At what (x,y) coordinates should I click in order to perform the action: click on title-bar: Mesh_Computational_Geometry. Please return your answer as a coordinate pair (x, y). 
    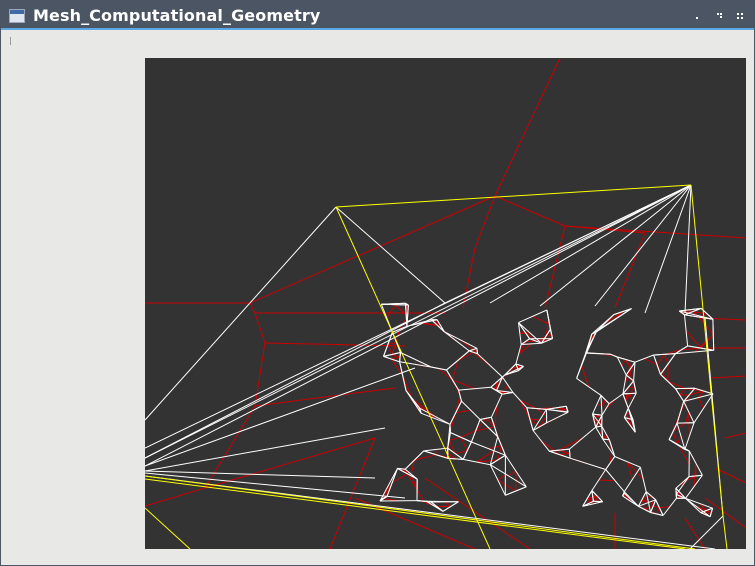
    Looking at the image, I should click on (377, 15).